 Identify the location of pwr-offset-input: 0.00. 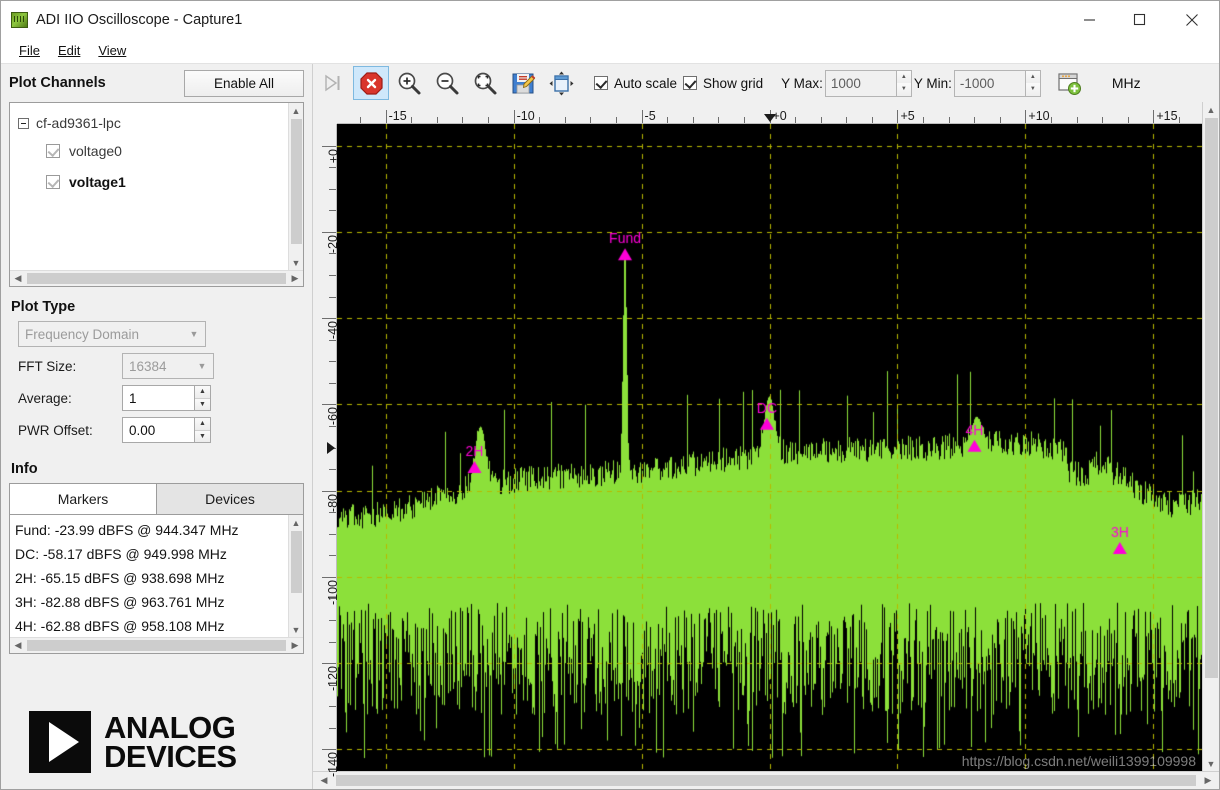
(158, 430).